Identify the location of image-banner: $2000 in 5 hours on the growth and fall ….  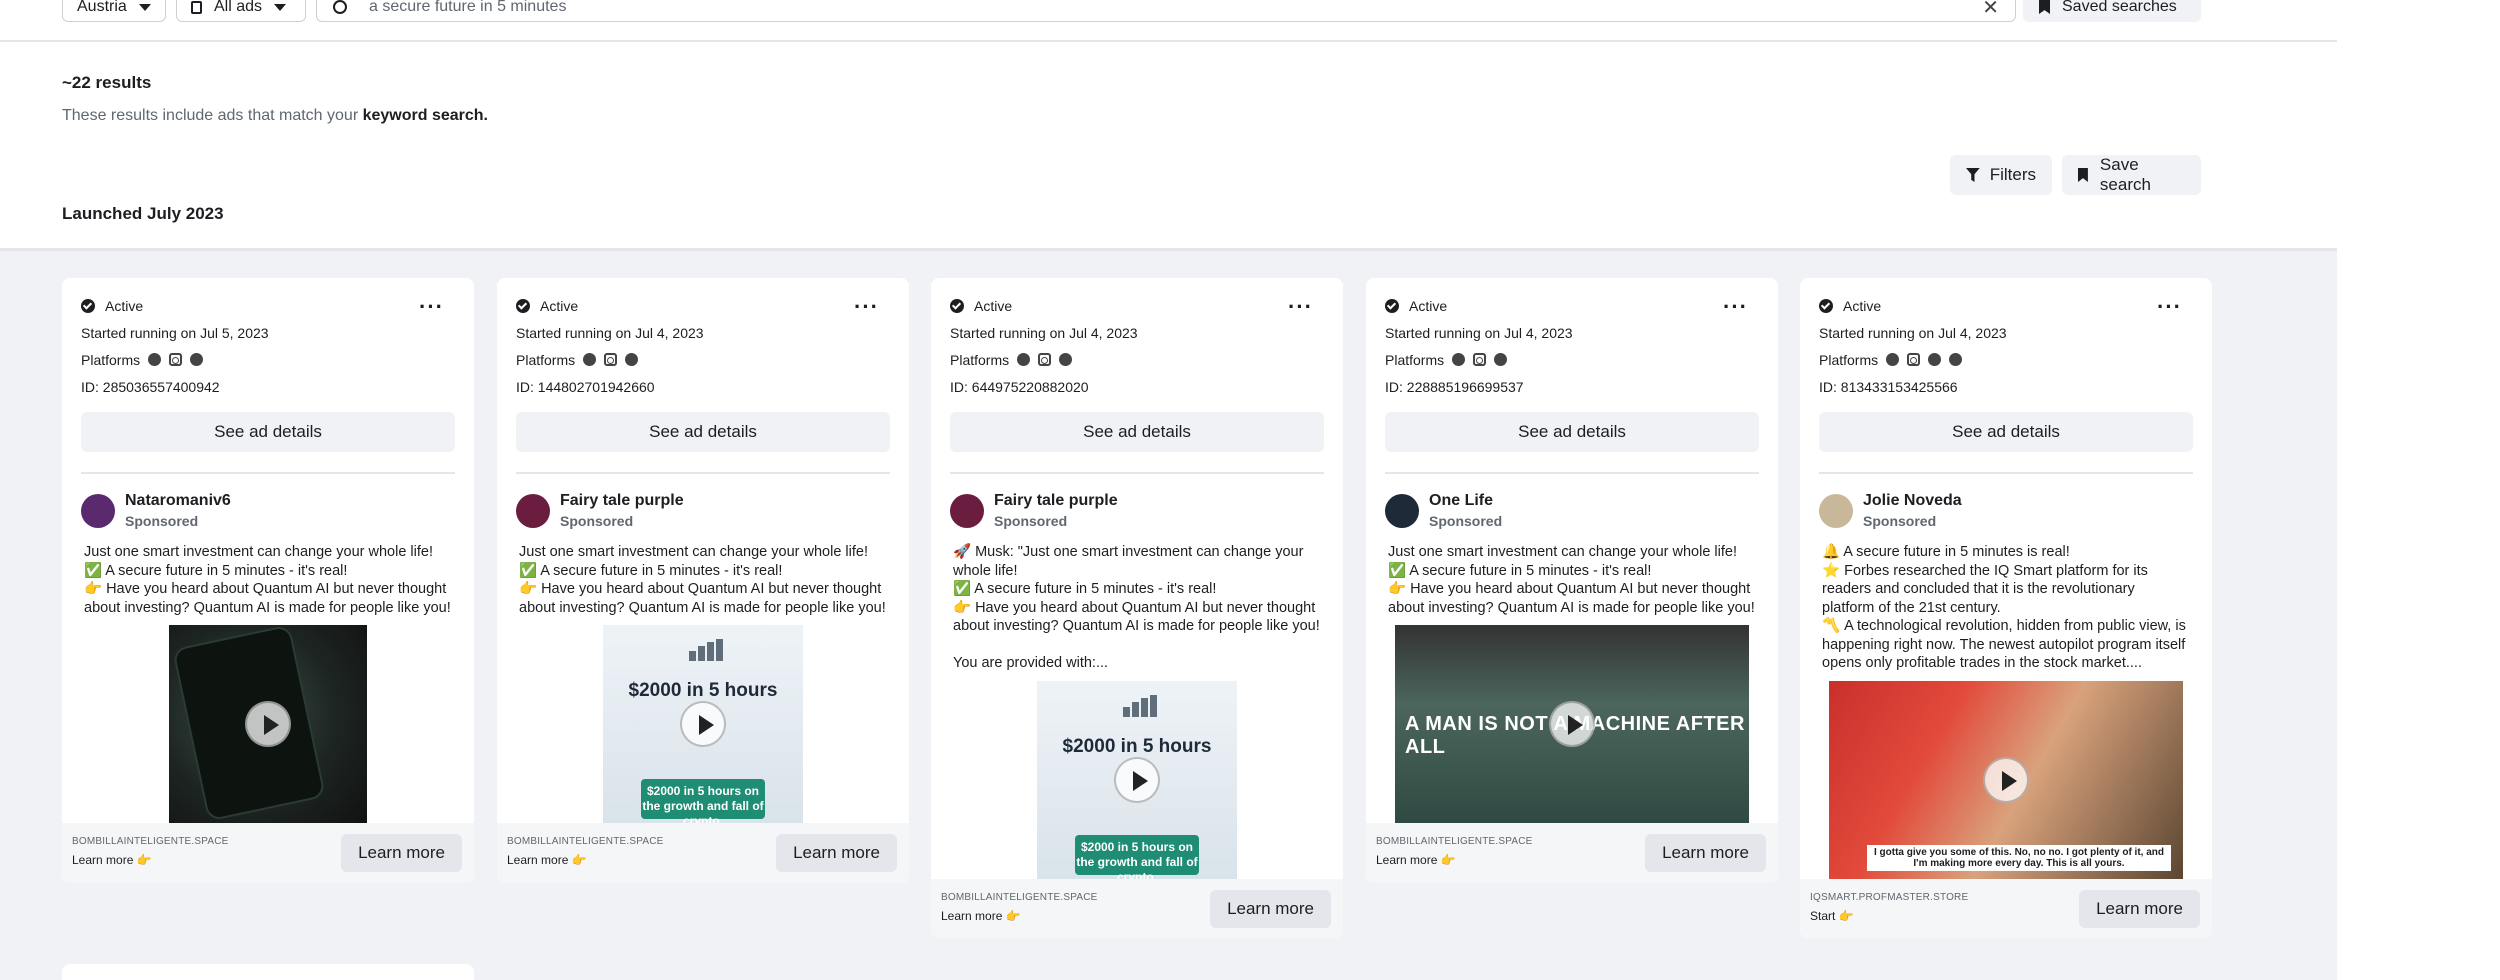
(1137, 856).